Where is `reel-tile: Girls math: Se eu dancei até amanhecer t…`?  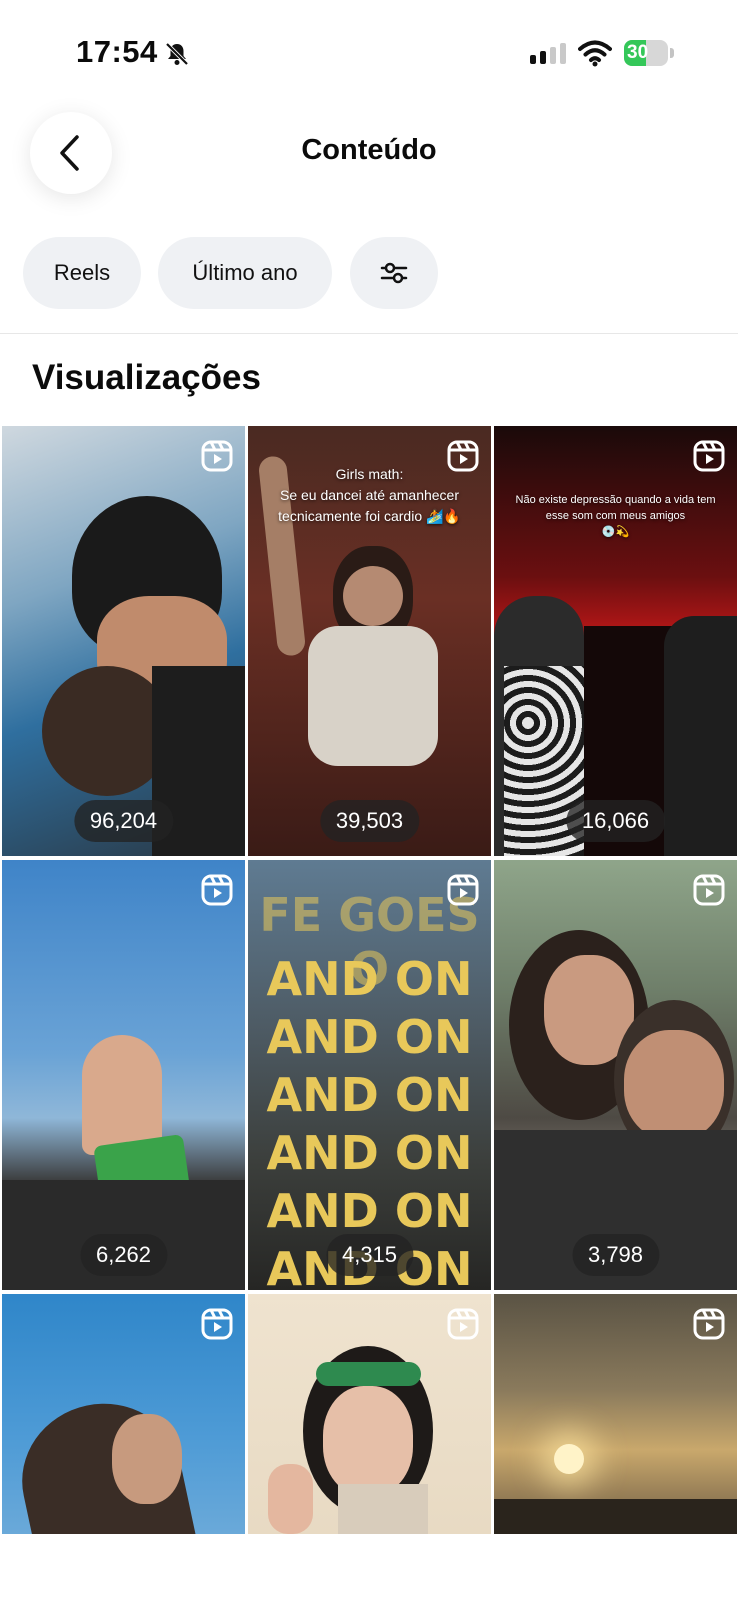 reel-tile: Girls math: Se eu dancei até amanhecer t… is located at coordinates (369, 641).